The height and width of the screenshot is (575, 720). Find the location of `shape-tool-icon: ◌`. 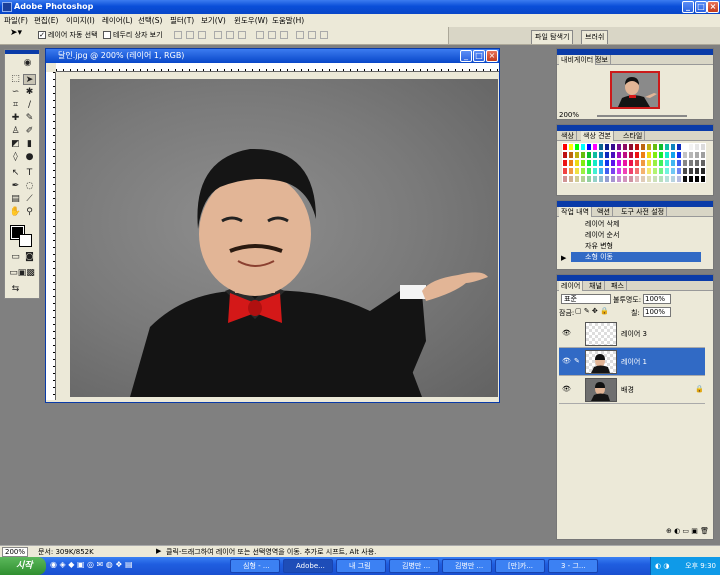

shape-tool-icon: ◌ is located at coordinates (29, 186).